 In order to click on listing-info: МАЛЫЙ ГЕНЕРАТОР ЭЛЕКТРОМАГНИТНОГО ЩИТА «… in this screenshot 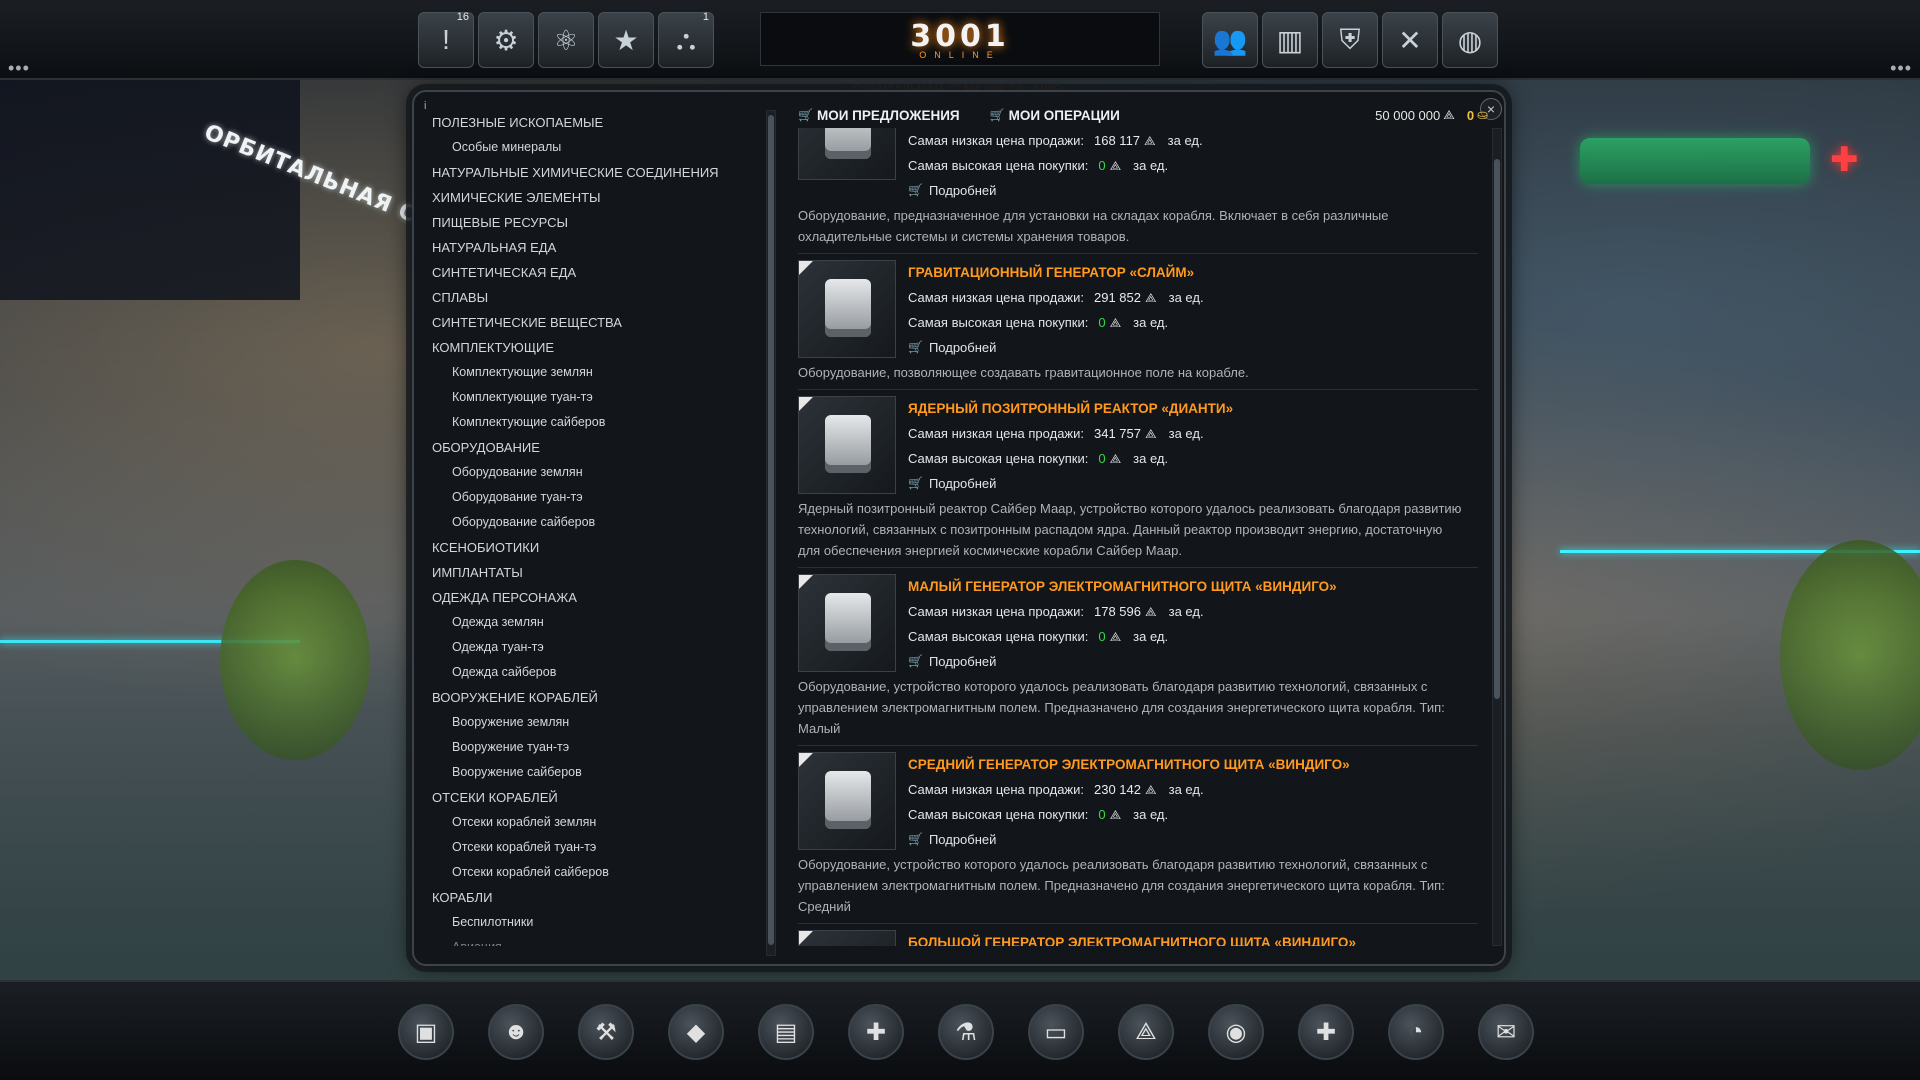, I will do `click(1193, 624)`.